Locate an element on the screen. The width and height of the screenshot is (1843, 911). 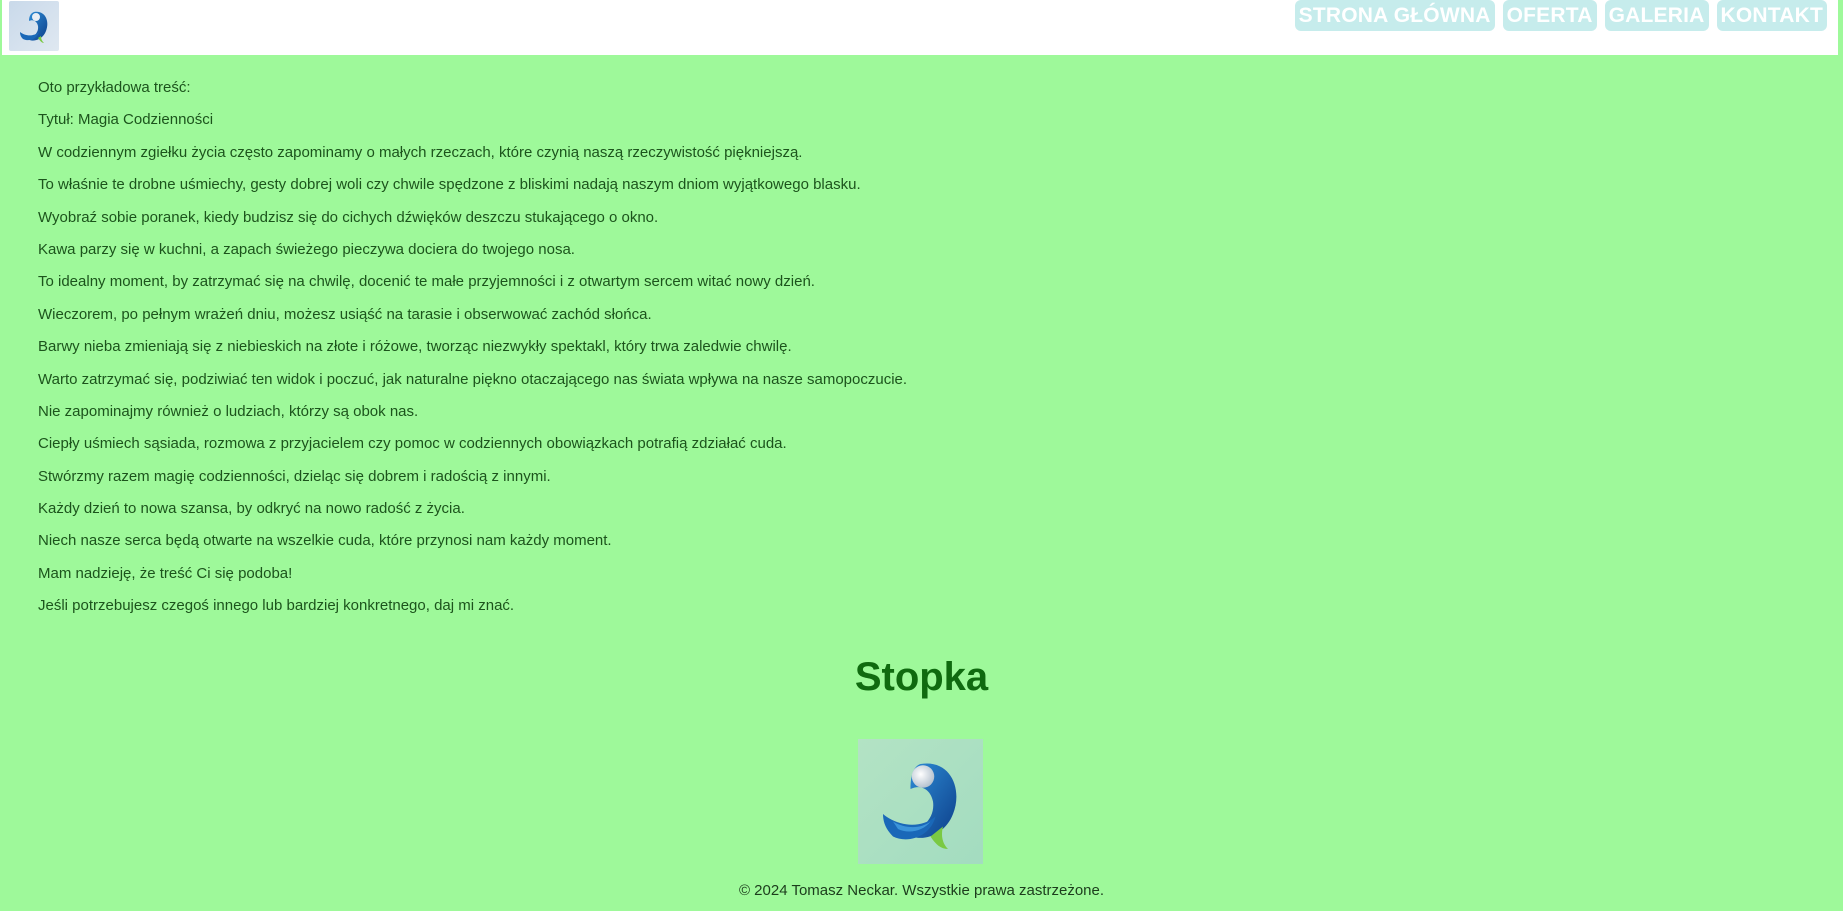
paragraph: Oto przykładowa treść: is located at coordinates (114, 87).